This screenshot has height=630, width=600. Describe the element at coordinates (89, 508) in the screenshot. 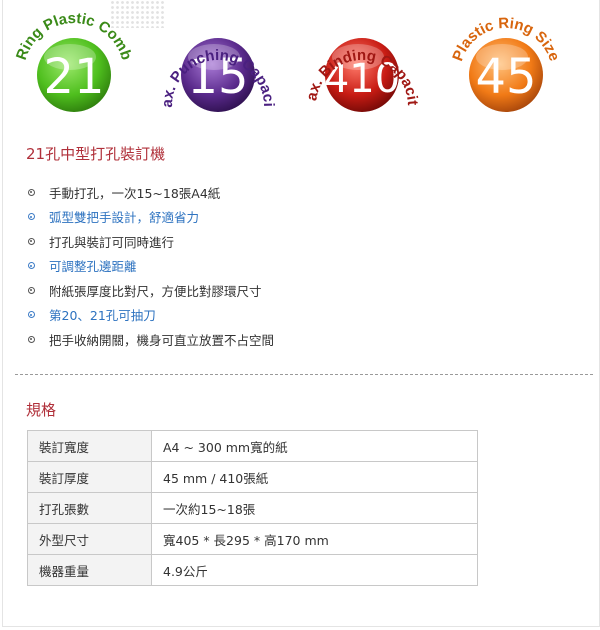

I see `spec-label: 打孔張數` at that location.